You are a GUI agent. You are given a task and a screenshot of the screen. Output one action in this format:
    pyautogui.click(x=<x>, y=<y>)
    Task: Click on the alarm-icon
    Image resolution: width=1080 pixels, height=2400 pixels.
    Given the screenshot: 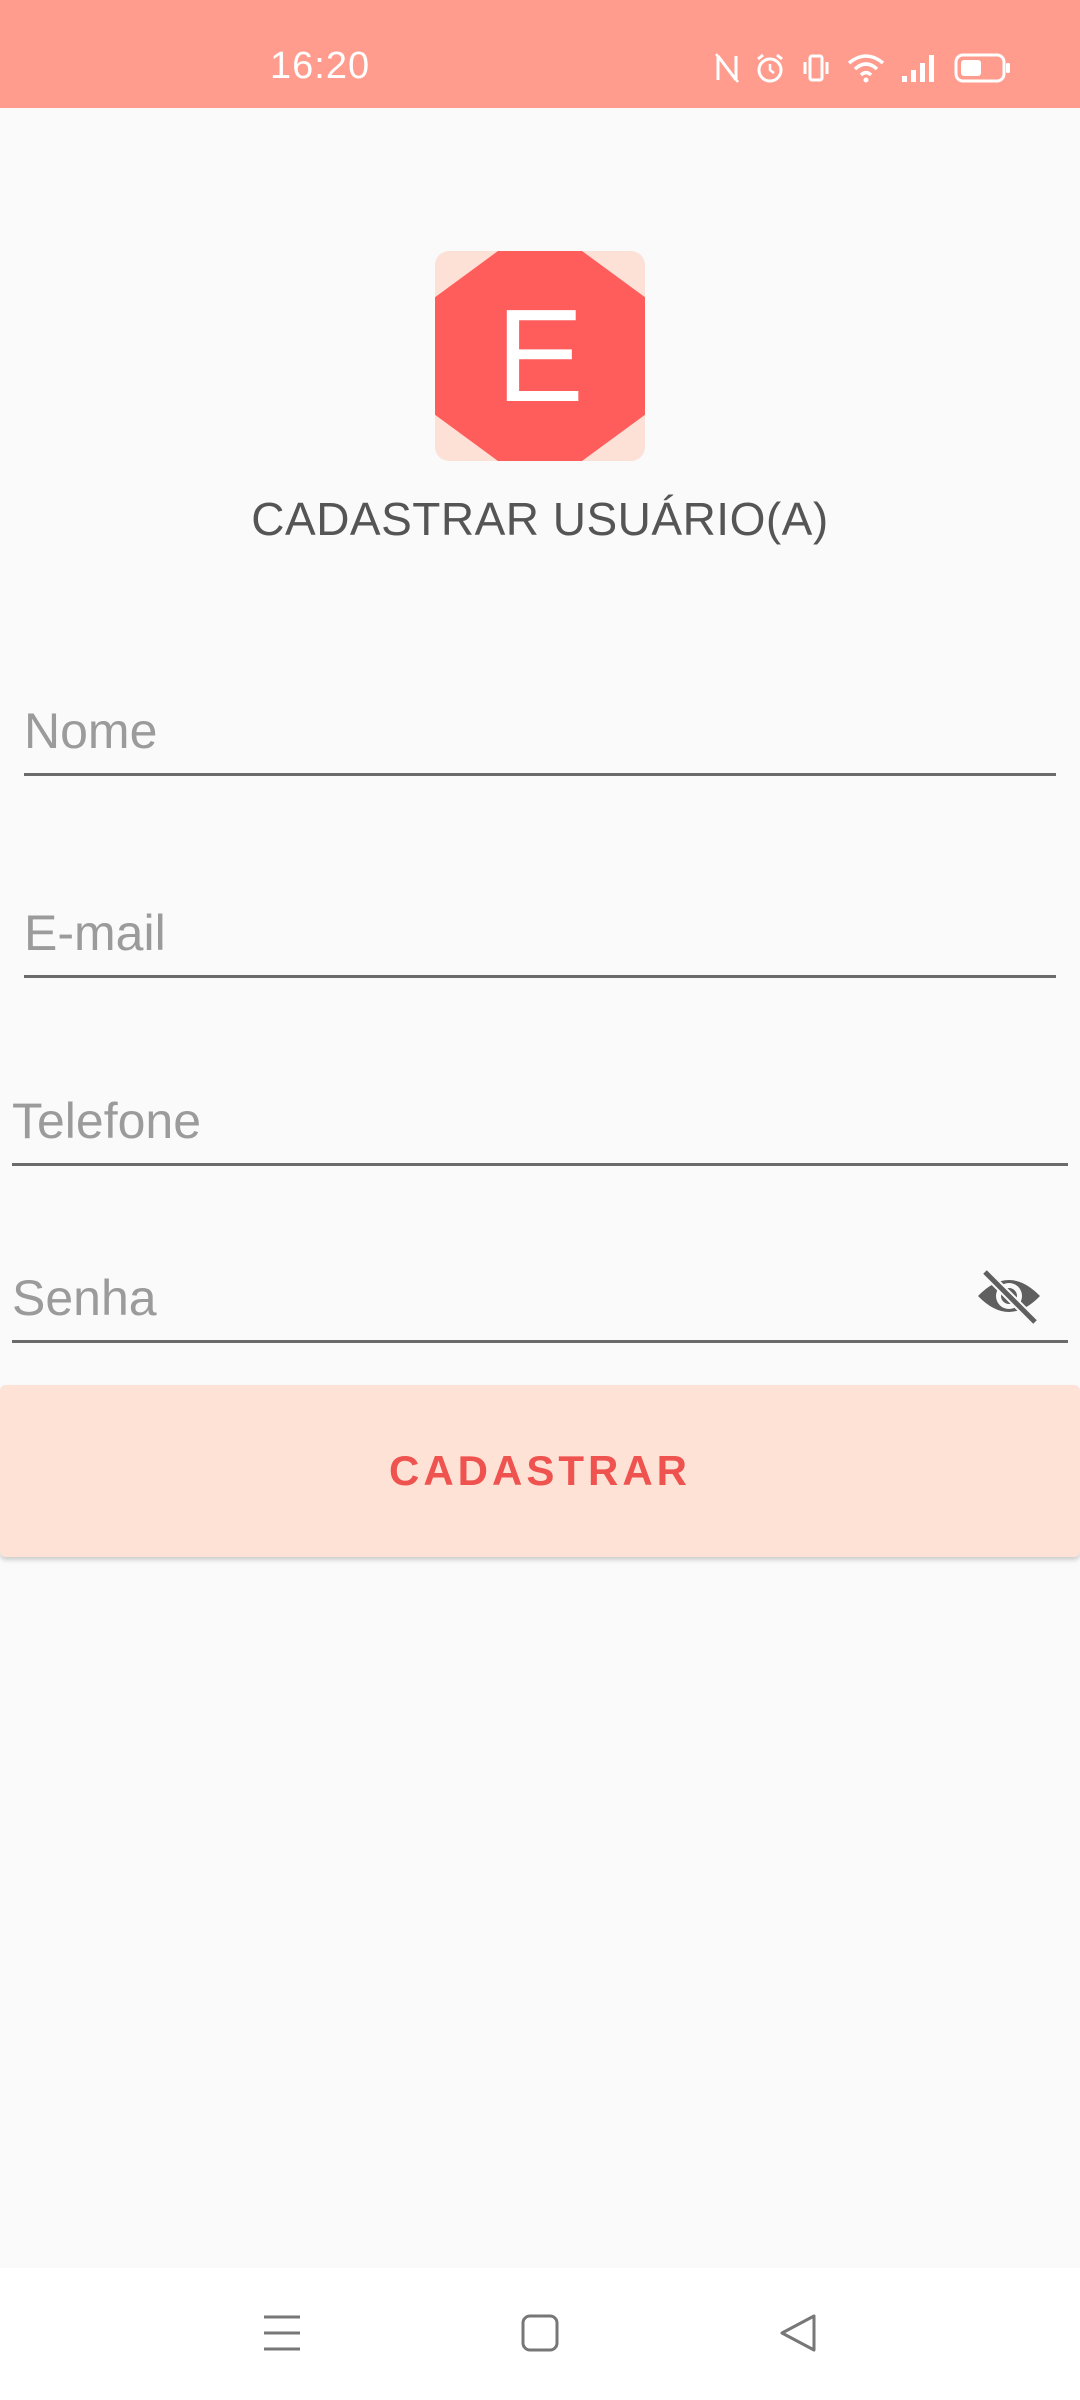 What is the action you would take?
    pyautogui.click(x=770, y=68)
    